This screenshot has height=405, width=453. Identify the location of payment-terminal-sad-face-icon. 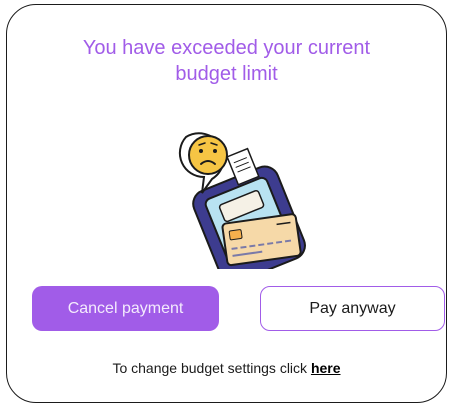
(244, 201).